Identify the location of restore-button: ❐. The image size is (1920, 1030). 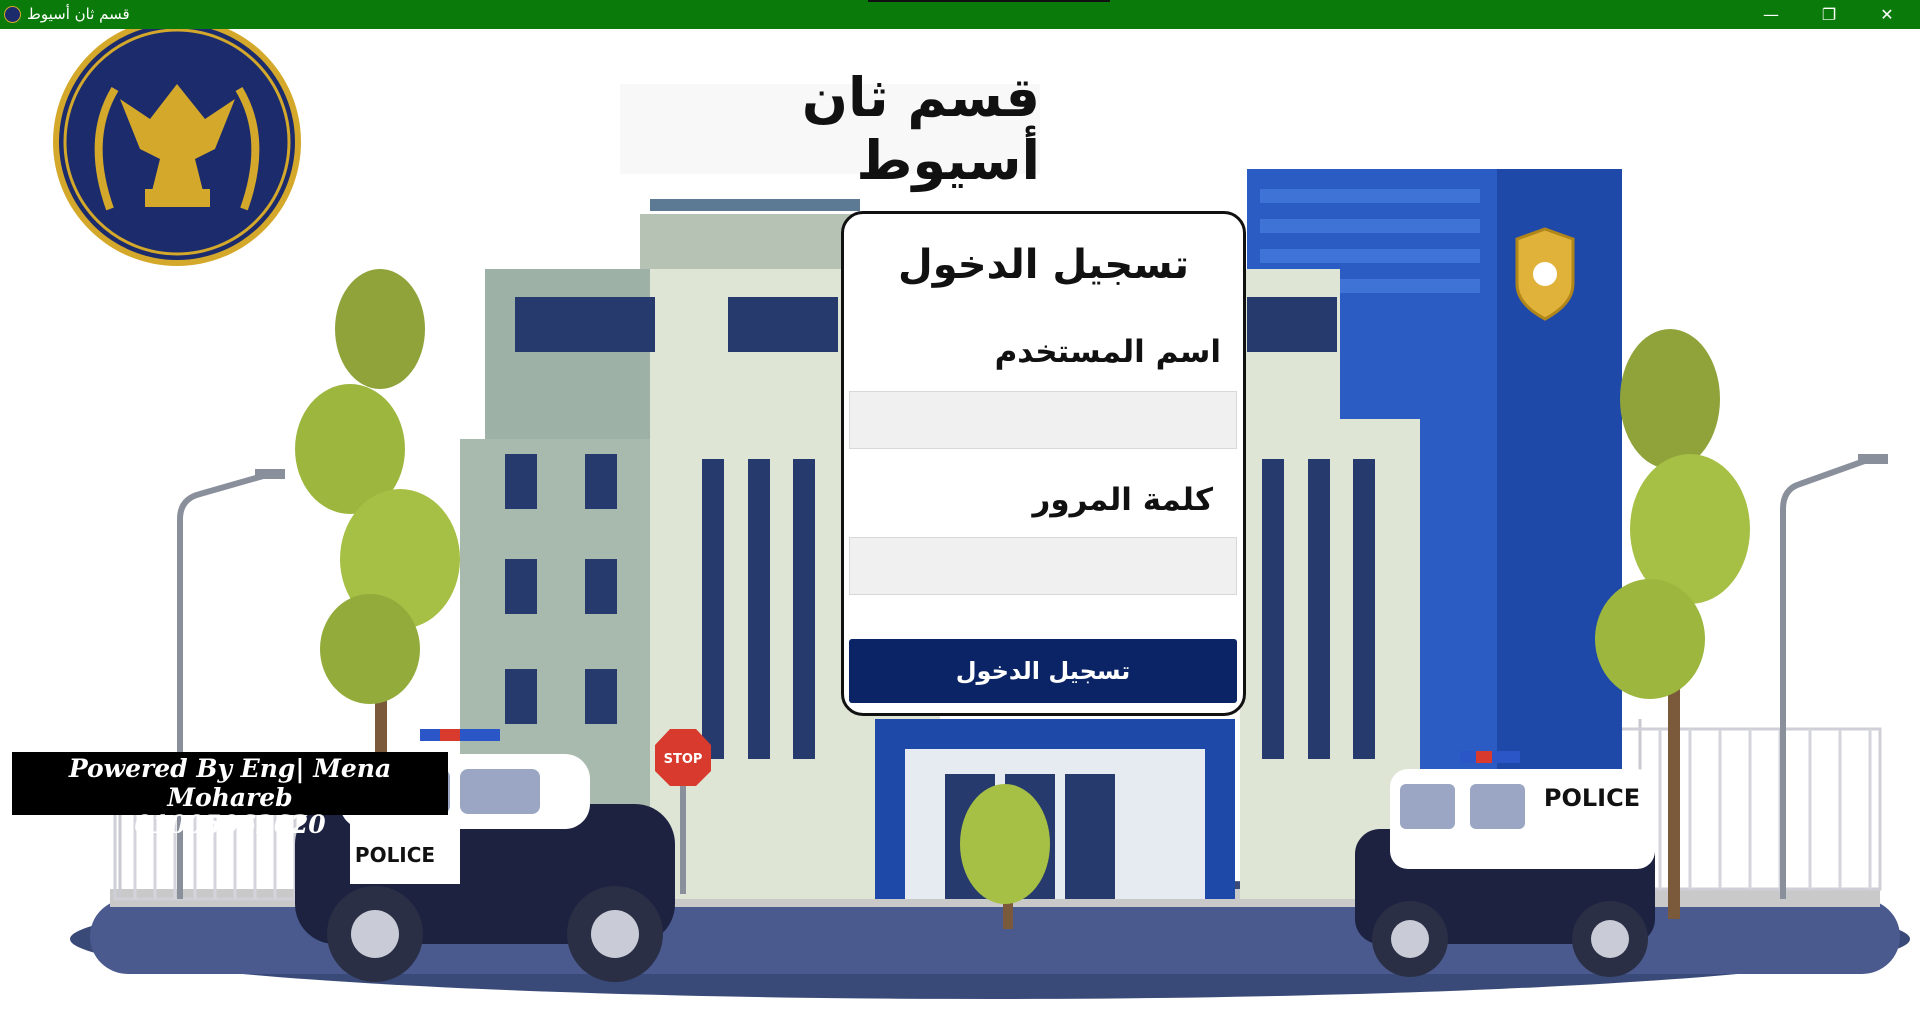
(1829, 14).